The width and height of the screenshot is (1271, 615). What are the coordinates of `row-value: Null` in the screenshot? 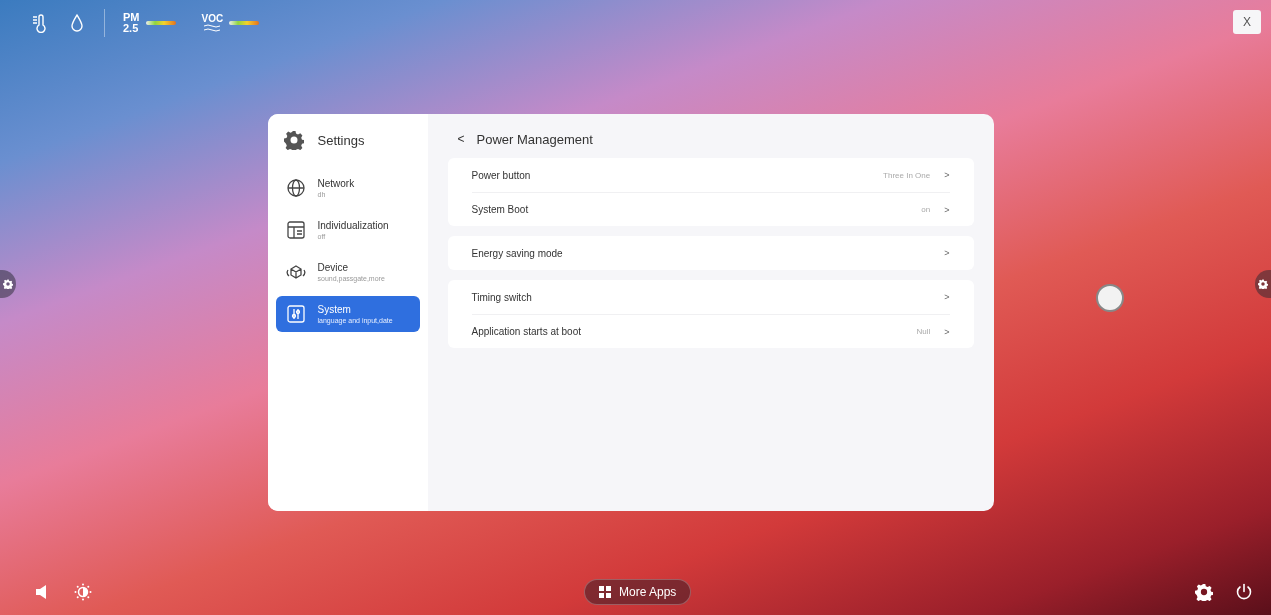 It's located at (923, 331).